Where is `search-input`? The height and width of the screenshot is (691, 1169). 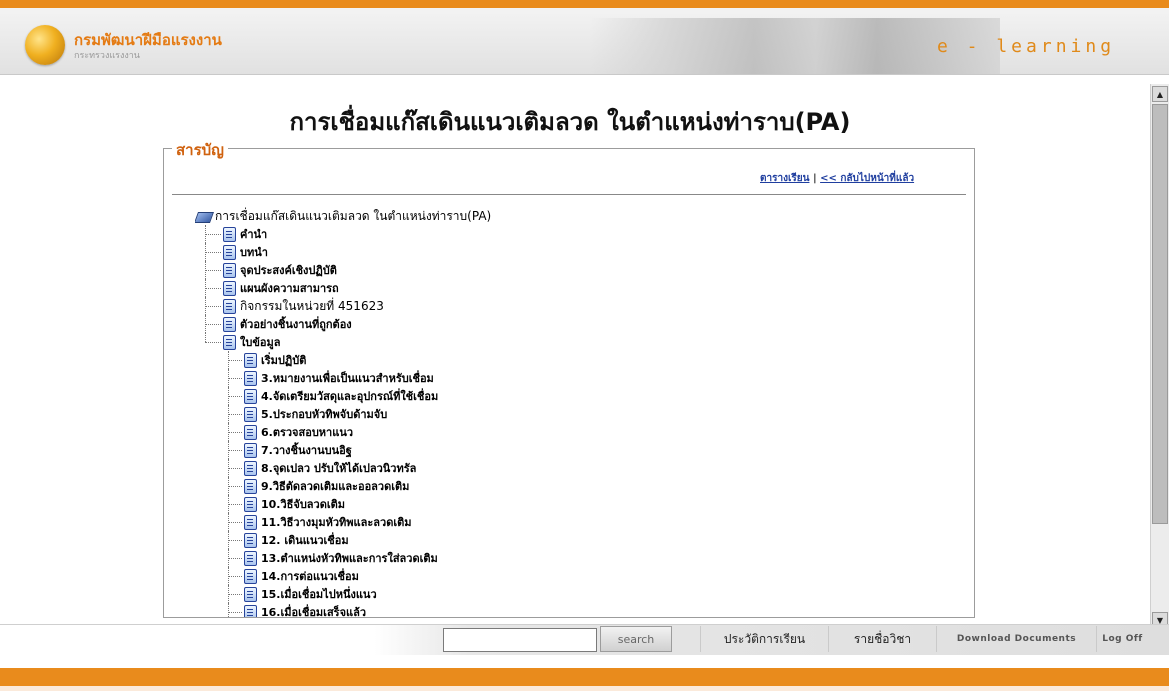
search-input is located at coordinates (520, 640).